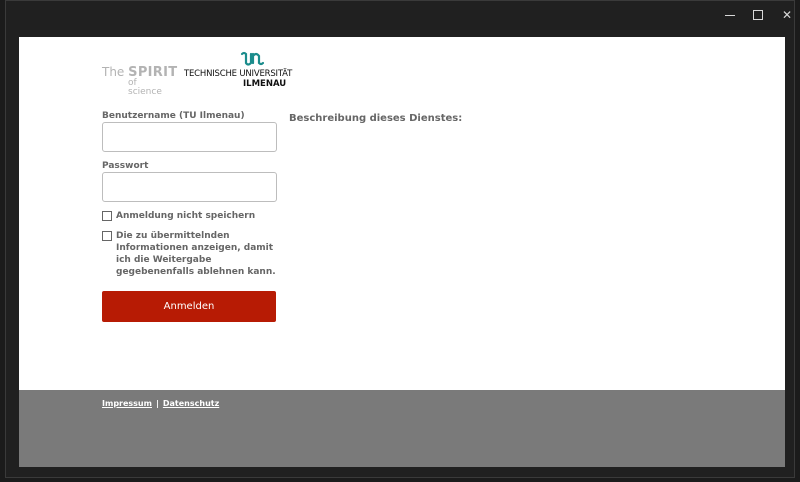 This screenshot has height=482, width=800. I want to click on username-input, so click(189, 137).